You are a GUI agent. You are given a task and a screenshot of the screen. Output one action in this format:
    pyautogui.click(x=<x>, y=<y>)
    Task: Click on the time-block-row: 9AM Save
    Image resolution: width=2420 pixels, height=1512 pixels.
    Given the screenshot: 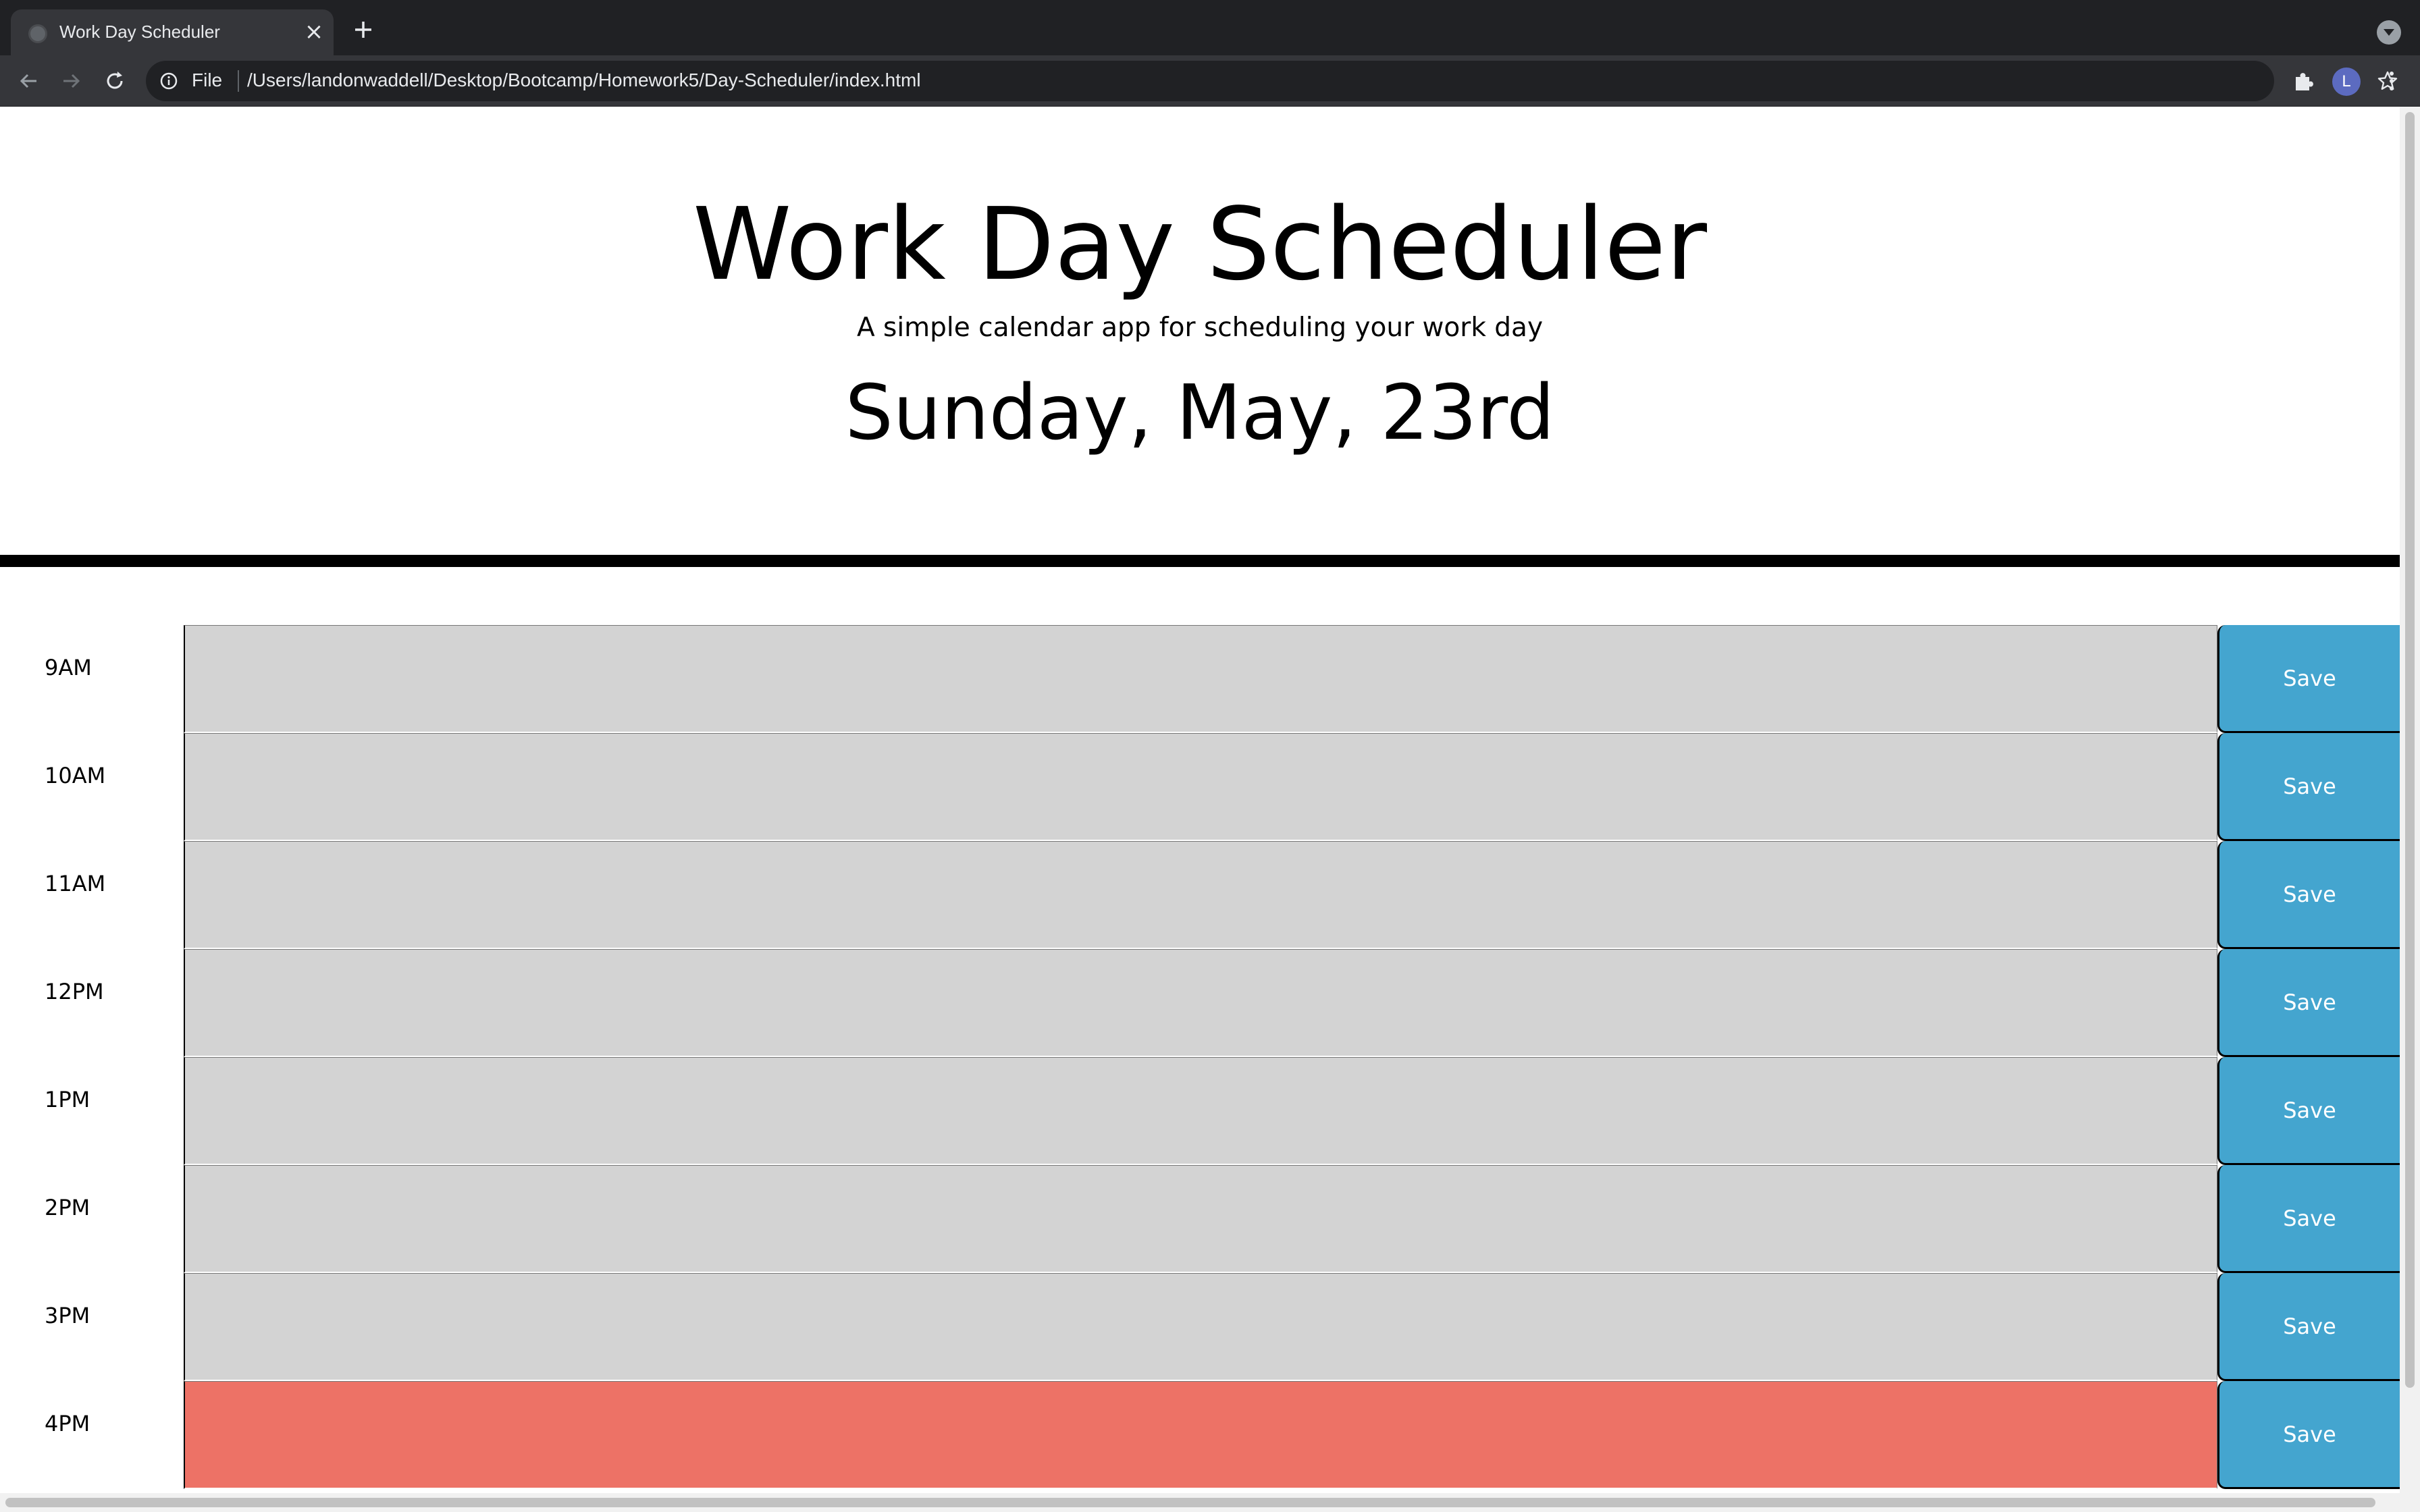 What is the action you would take?
    pyautogui.click(x=1200, y=679)
    